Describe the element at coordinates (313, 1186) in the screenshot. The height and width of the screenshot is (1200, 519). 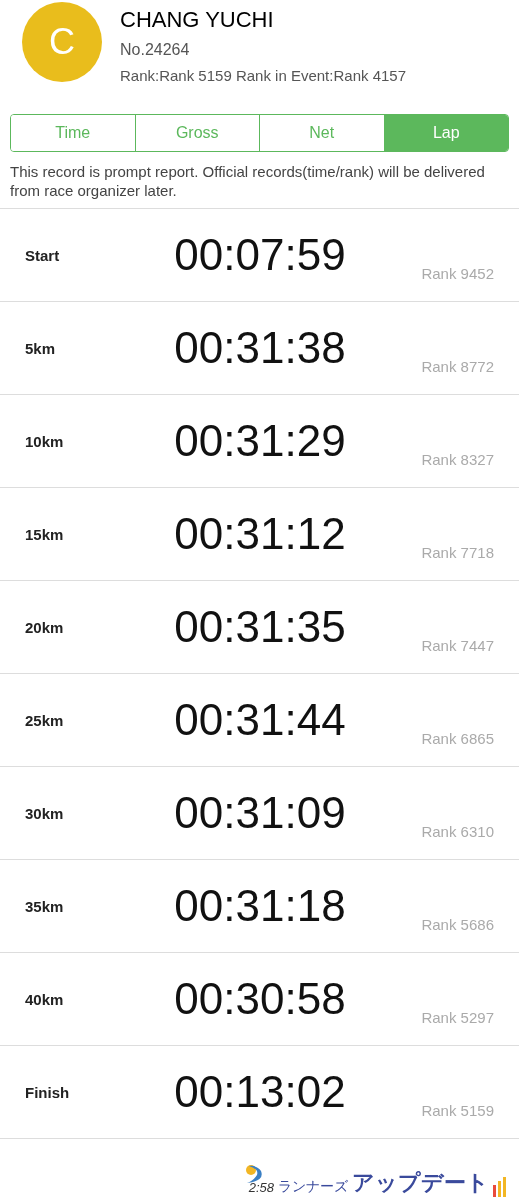
I see `brand-name: ランナーズ` at that location.